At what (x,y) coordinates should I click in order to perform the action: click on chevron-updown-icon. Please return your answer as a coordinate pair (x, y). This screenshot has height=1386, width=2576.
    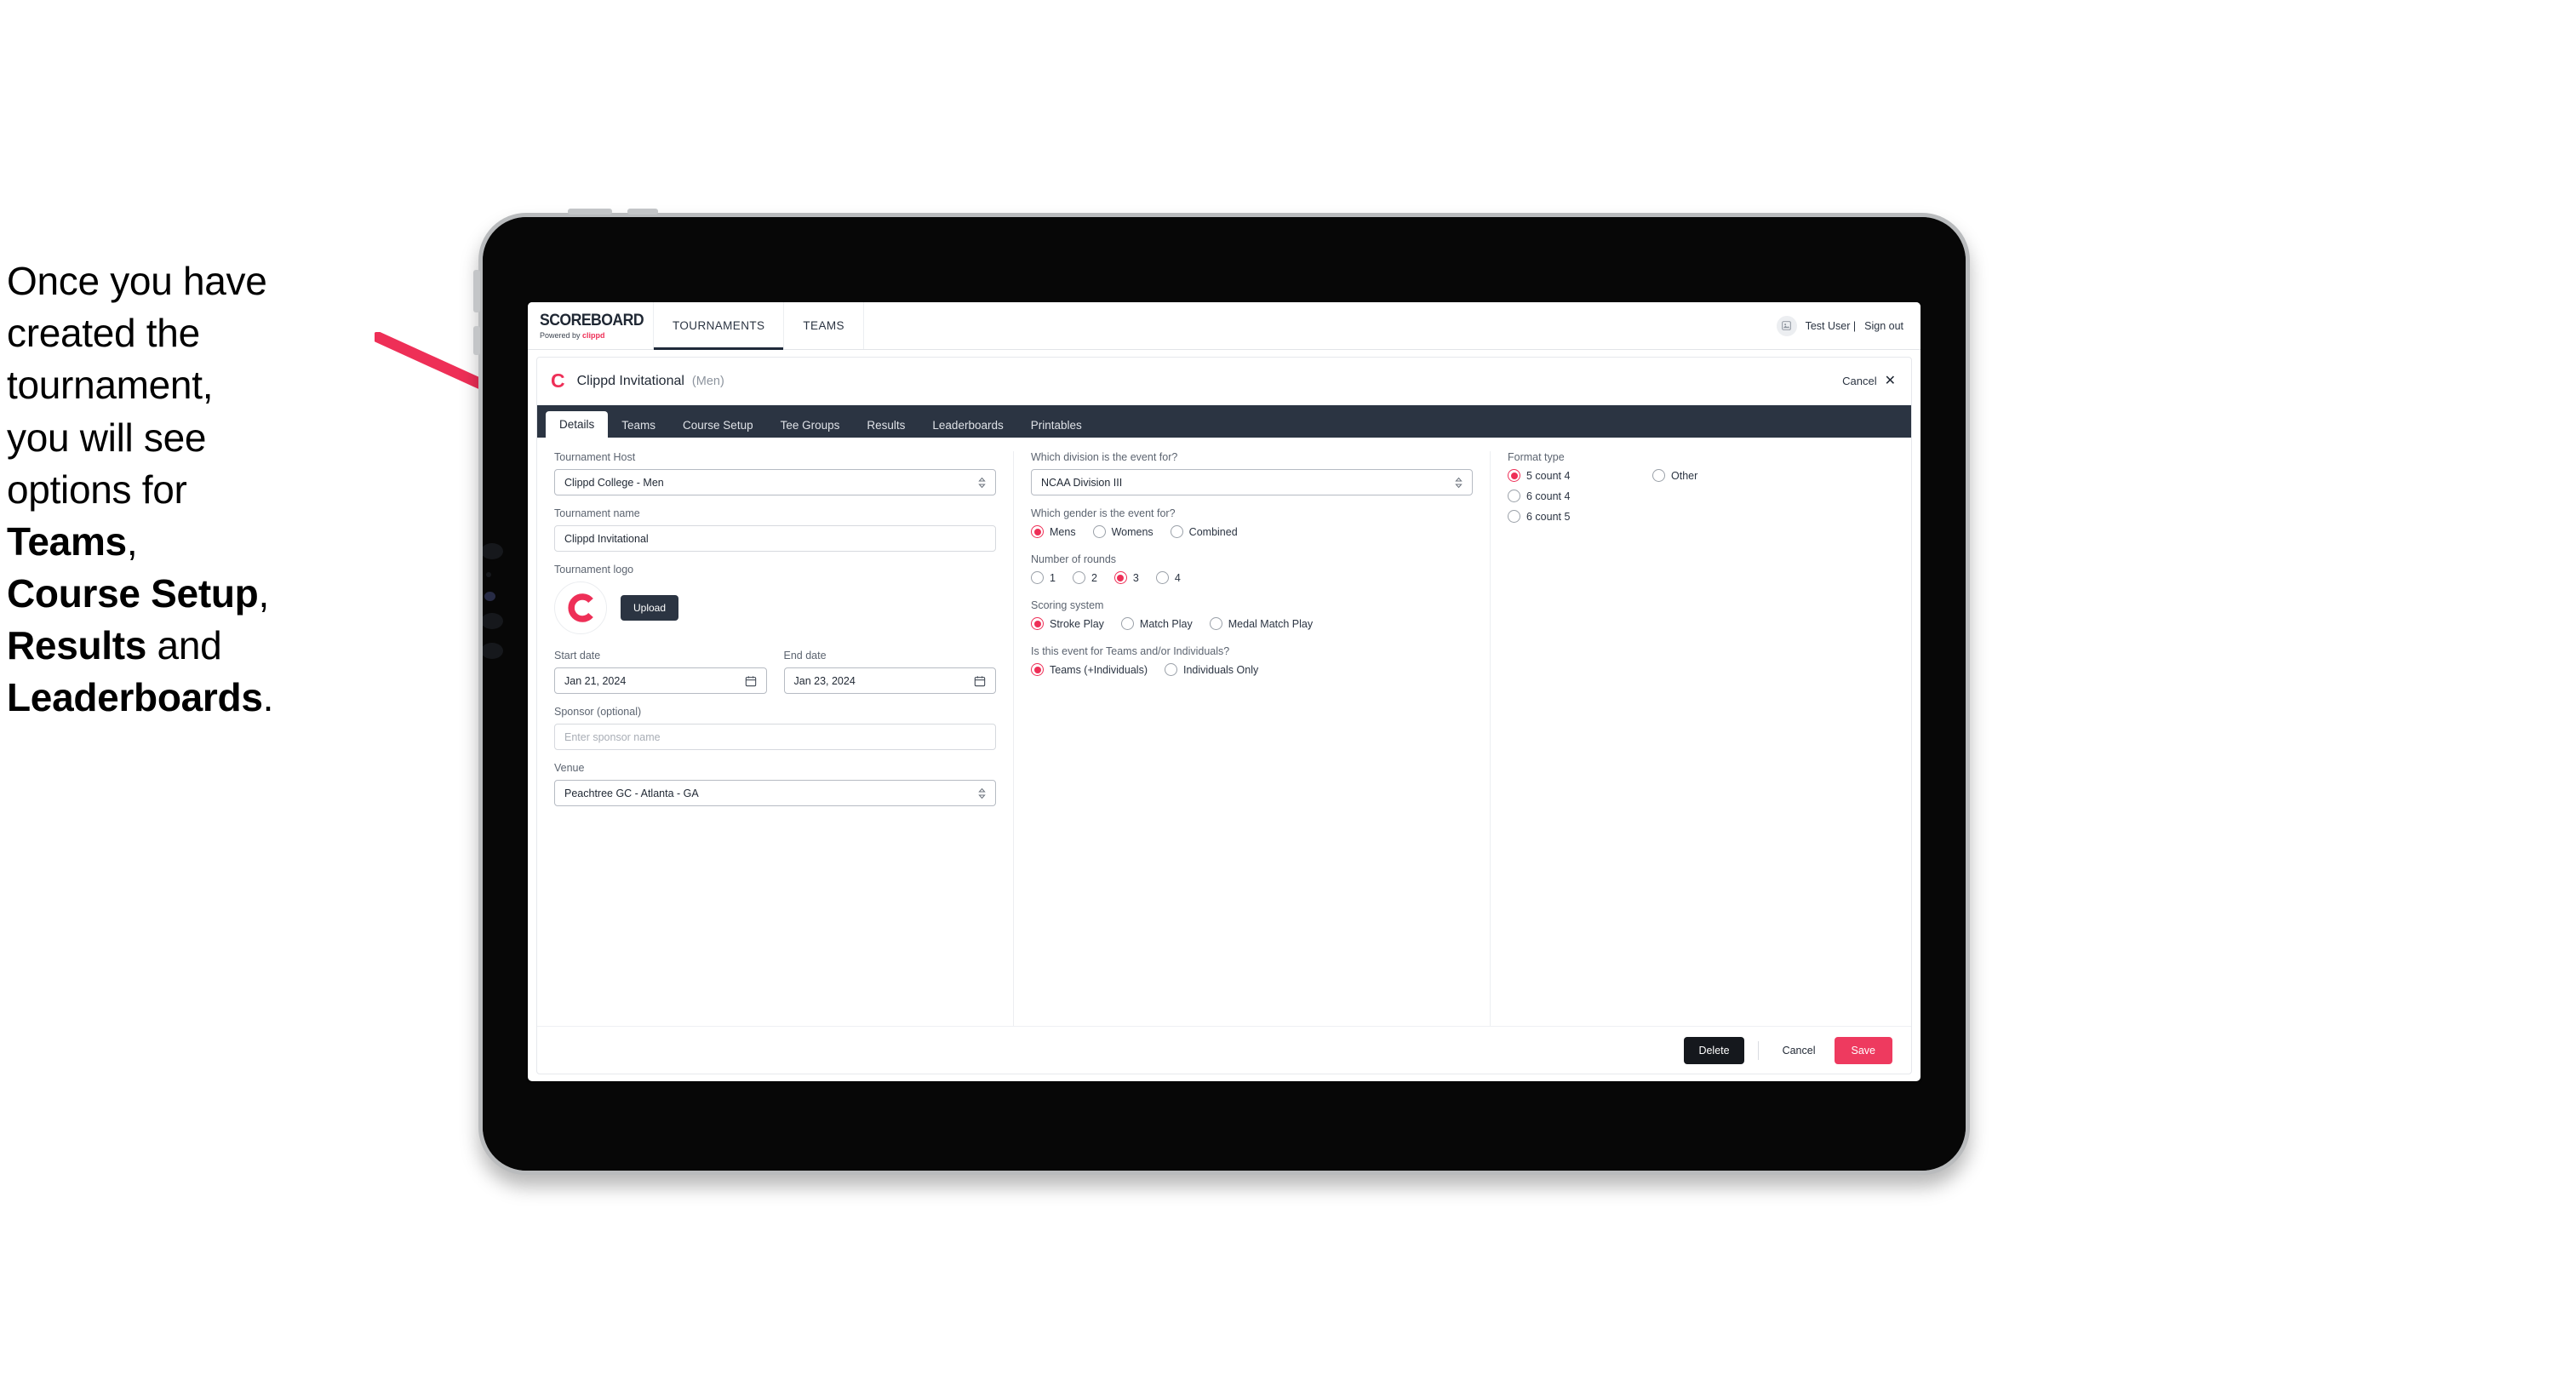
    Looking at the image, I should click on (982, 483).